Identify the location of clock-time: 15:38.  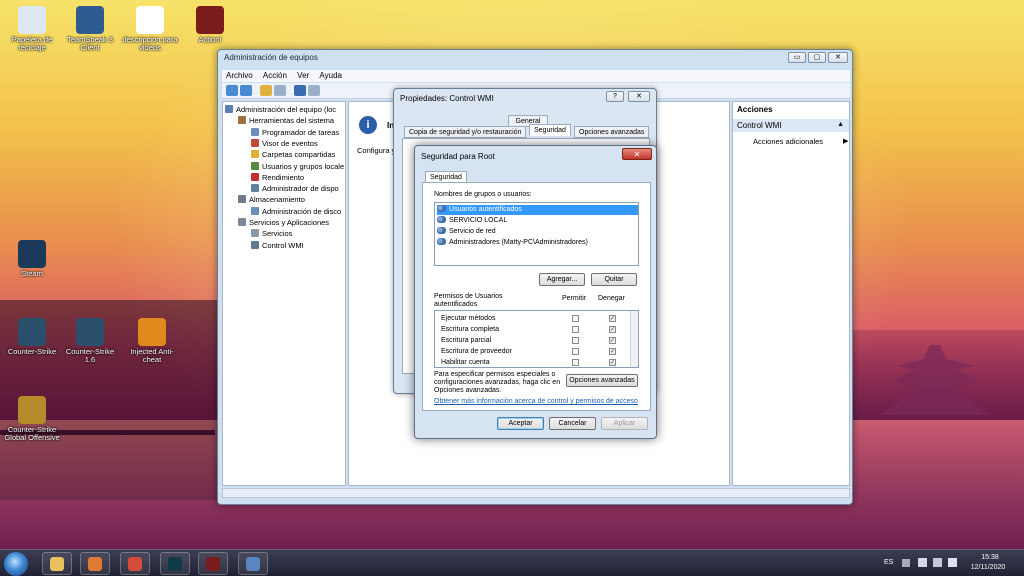
(990, 557).